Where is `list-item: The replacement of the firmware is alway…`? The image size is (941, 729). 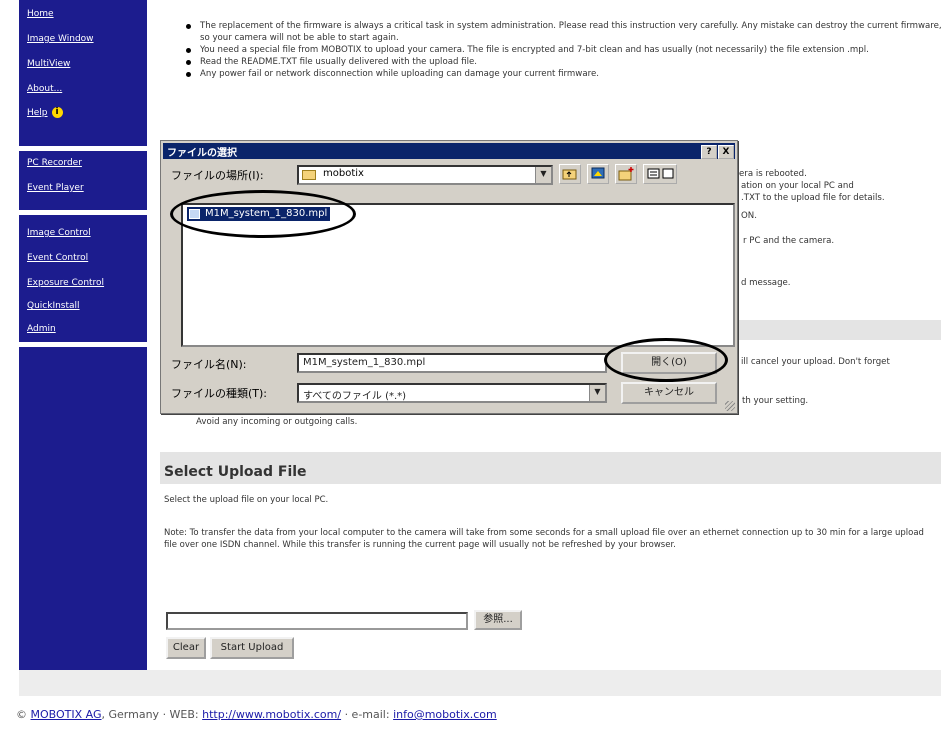
list-item: The replacement of the firmware is alway… is located at coordinates (562, 32).